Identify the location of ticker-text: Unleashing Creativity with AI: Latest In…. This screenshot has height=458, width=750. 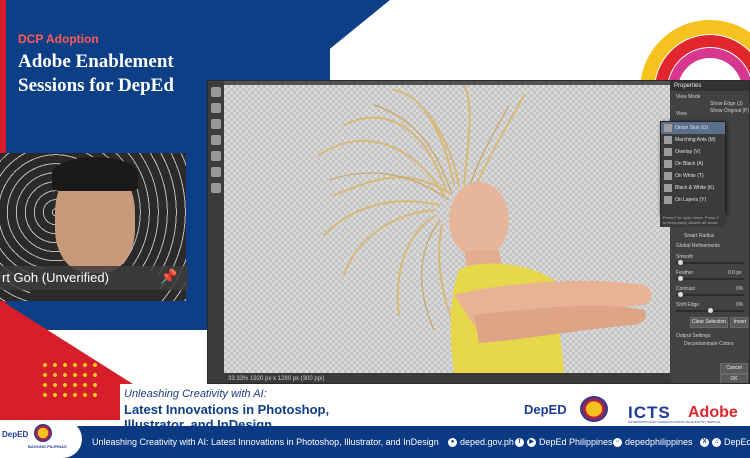
(265, 442).